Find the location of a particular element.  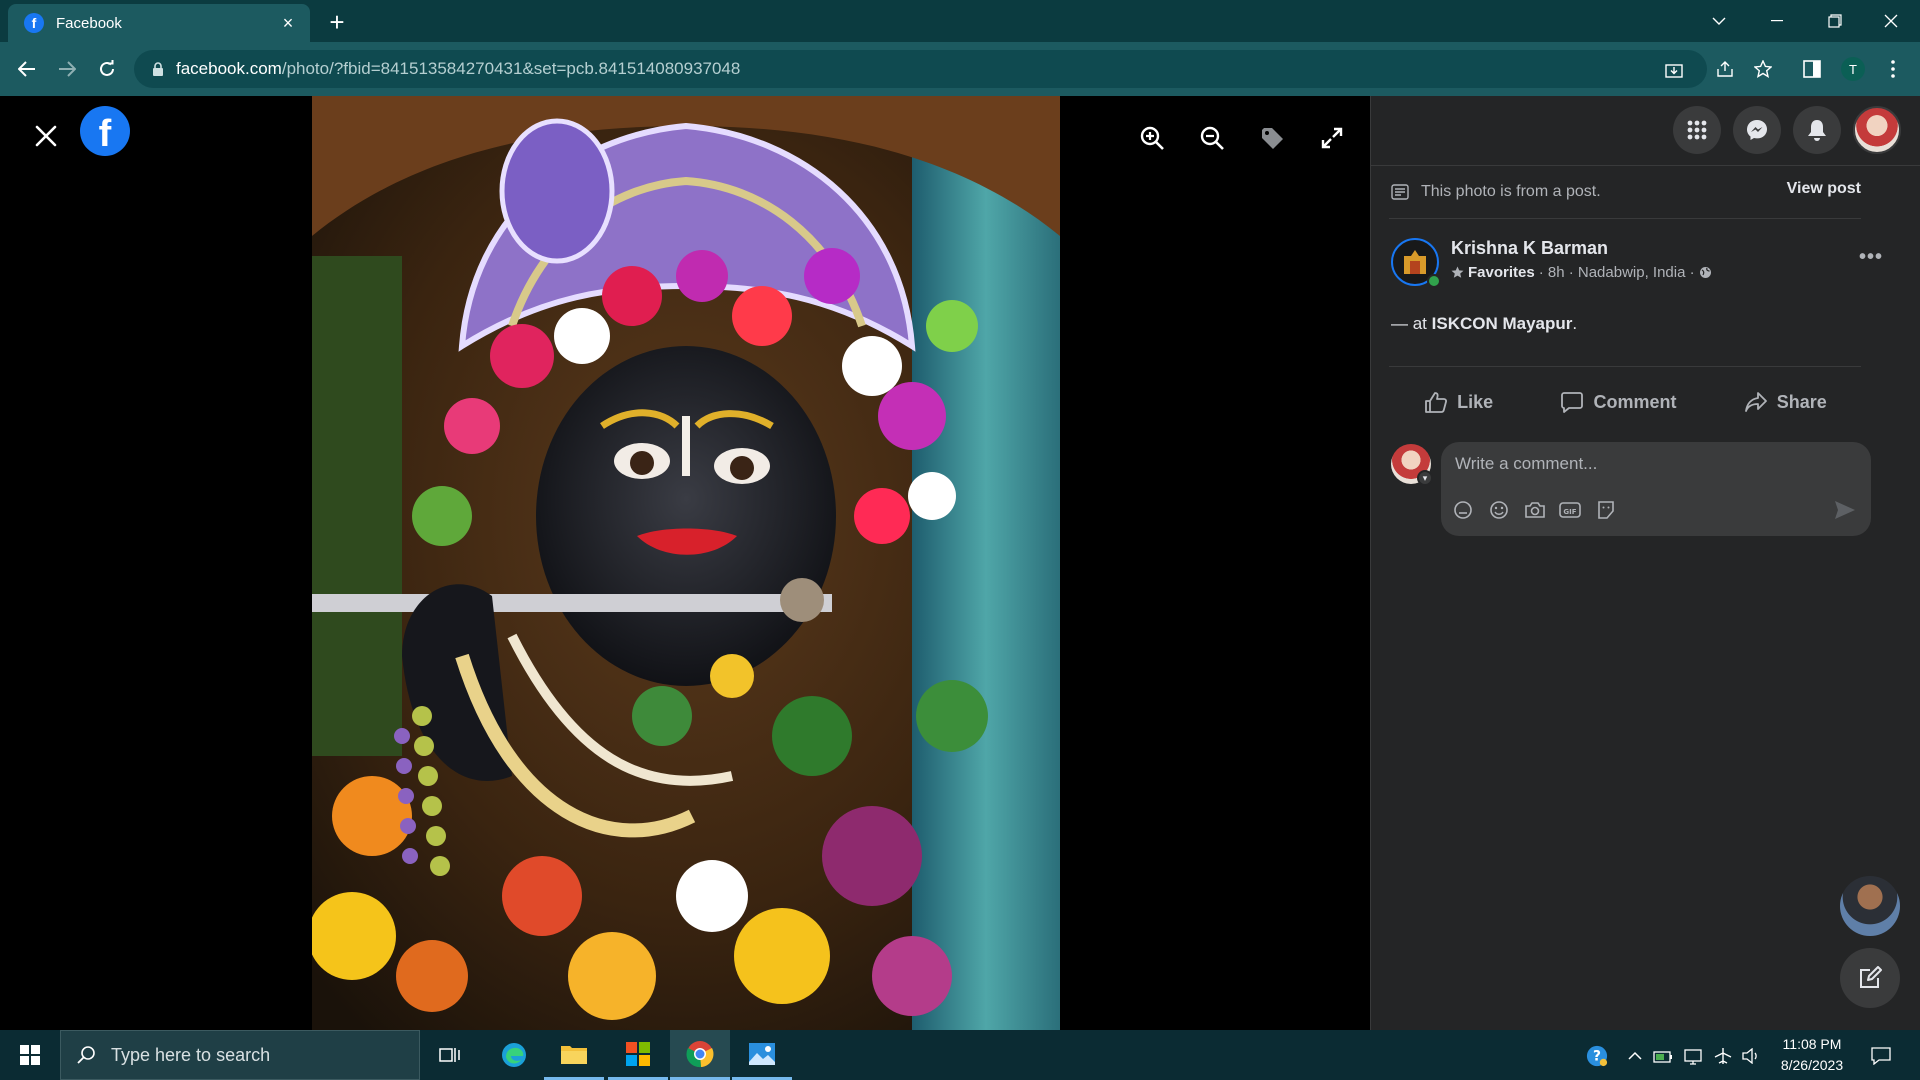

close-window-button is located at coordinates (1891, 21).